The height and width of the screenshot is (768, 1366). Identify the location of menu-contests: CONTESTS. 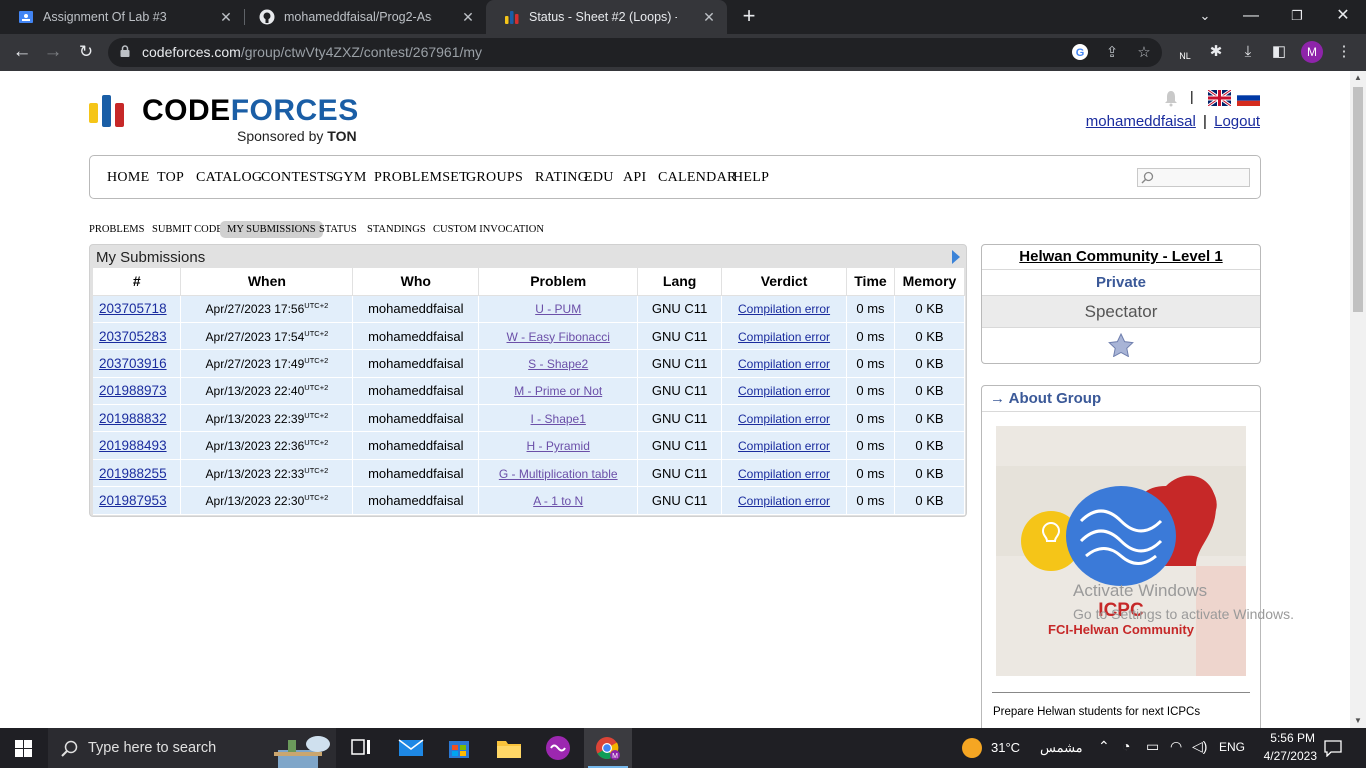
(297, 178).